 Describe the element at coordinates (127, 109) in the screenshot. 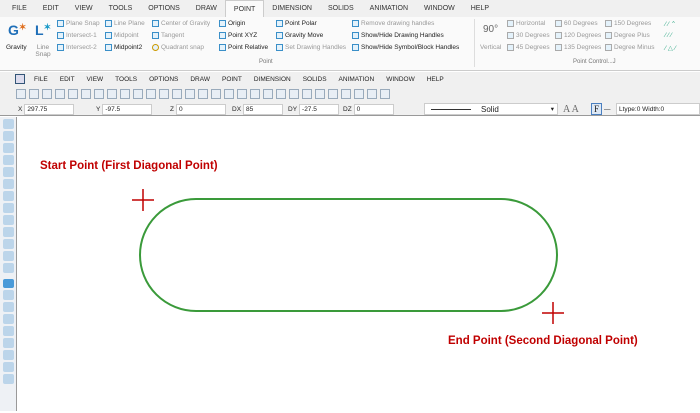

I see `y-input: -97.5` at that location.